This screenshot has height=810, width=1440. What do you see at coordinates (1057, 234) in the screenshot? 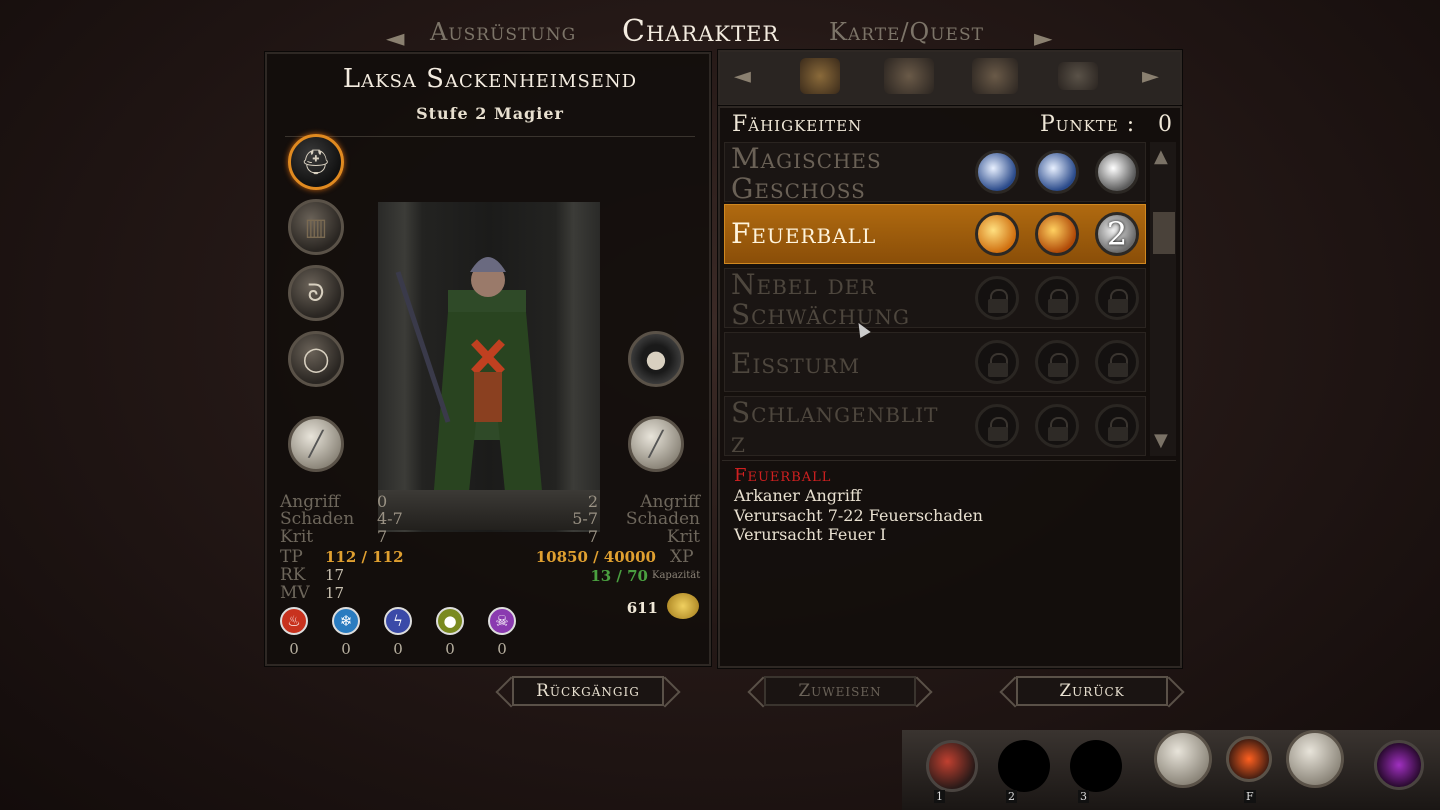
I see `fireball-rank2-icon` at bounding box center [1057, 234].